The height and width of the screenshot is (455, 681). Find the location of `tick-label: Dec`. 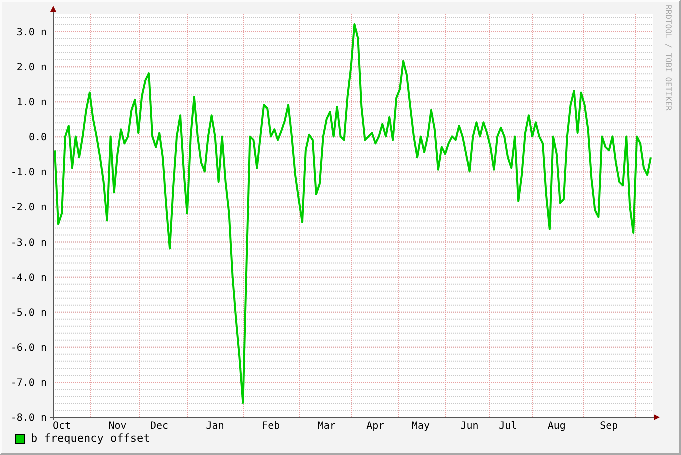

tick-label: Dec is located at coordinates (159, 426).